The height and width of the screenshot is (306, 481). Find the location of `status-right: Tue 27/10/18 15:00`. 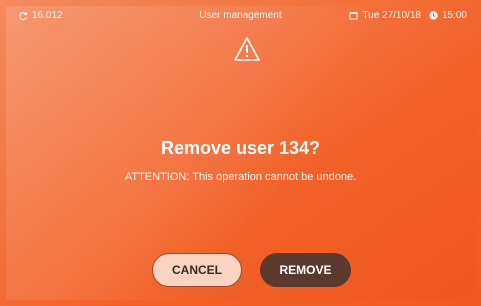

status-right: Tue 27/10/18 15:00 is located at coordinates (408, 15).